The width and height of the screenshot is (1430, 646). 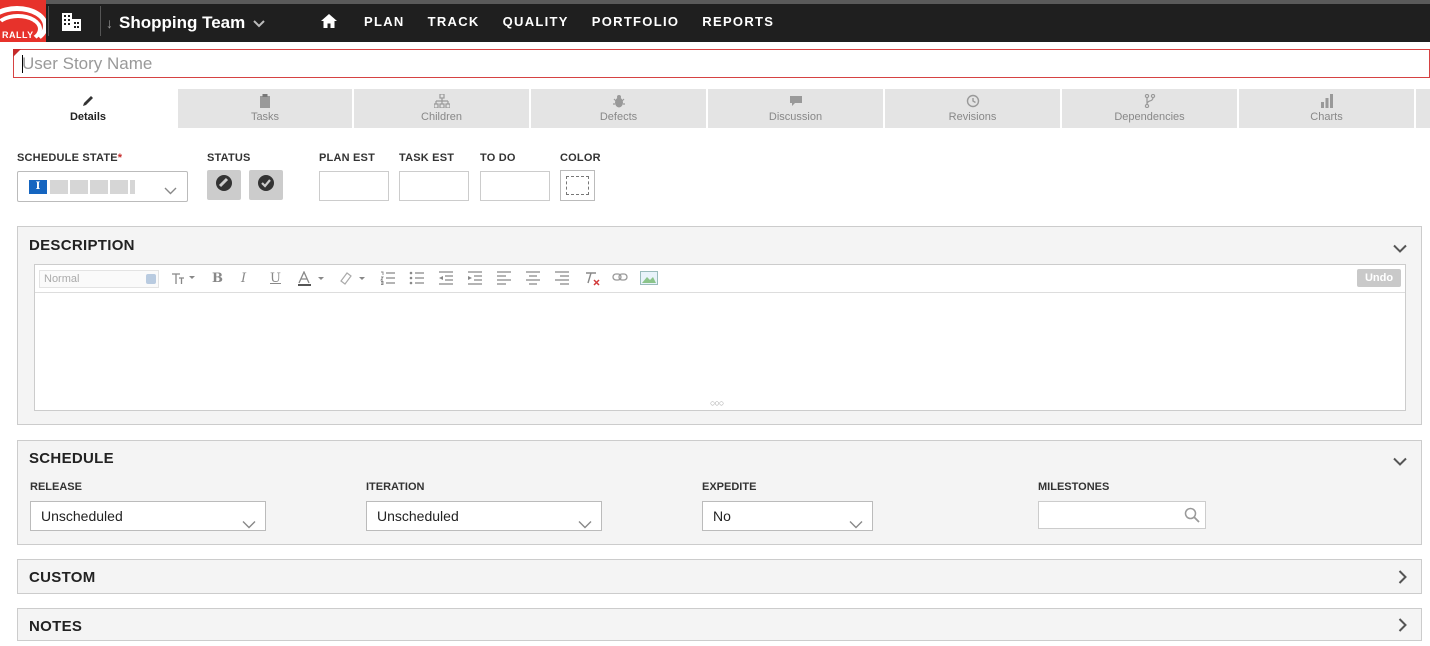 I want to click on link-icon, so click(x=620, y=279).